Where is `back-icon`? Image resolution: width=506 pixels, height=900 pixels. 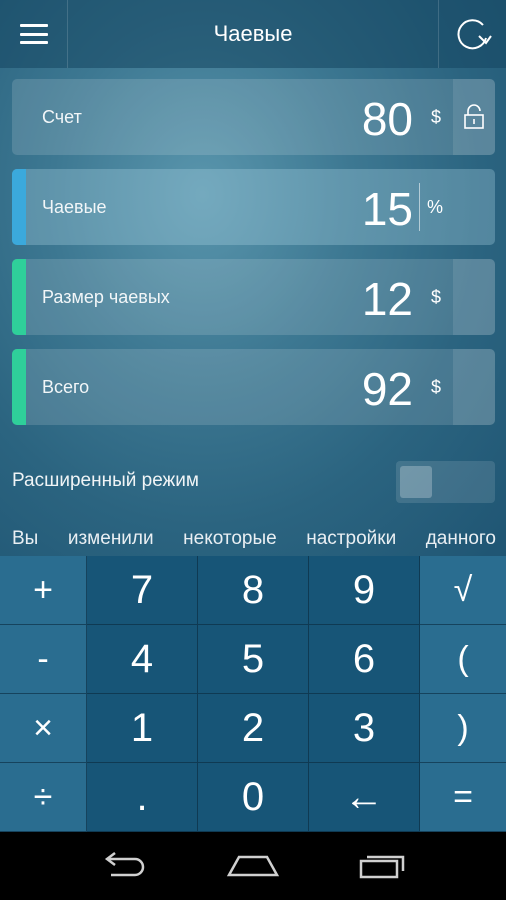
back-icon is located at coordinates (125, 864).